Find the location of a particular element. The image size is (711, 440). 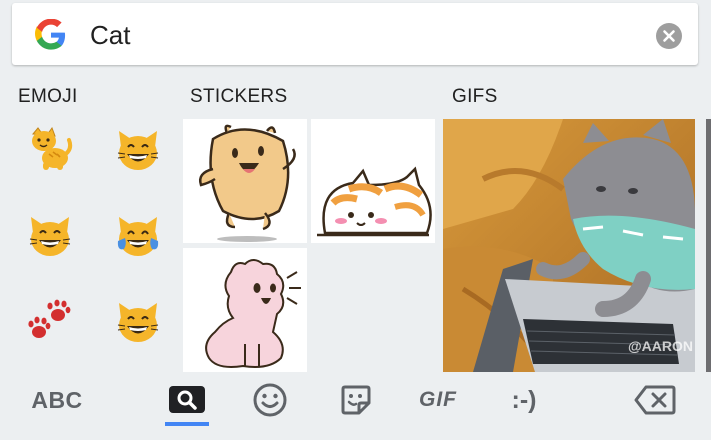

search-bar: Cat is located at coordinates (355, 34).